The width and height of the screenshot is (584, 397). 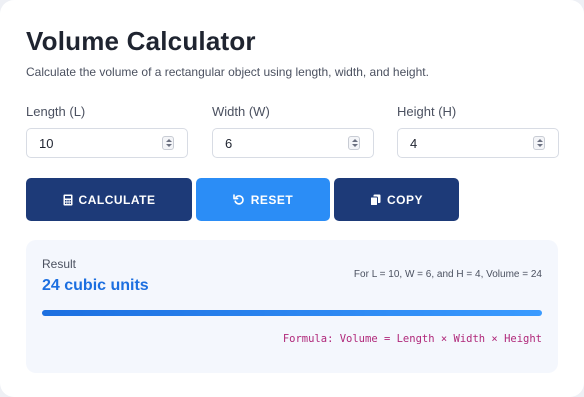 I want to click on result-progress-fill, so click(x=292, y=313).